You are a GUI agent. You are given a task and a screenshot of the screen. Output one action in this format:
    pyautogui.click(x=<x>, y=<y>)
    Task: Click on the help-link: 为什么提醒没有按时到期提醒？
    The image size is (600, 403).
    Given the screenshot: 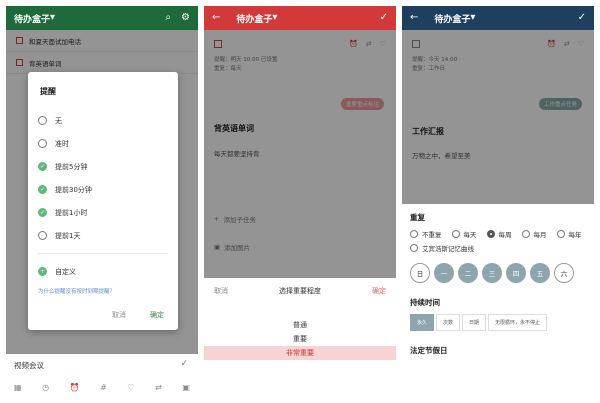 What is the action you would take?
    pyautogui.click(x=103, y=291)
    